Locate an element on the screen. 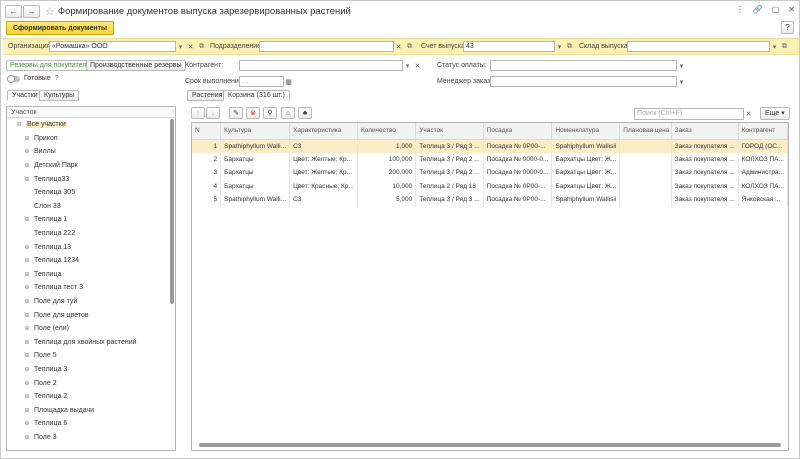 The width and height of the screenshot is (800, 459). warehouse-dropdown-icon: ▾ is located at coordinates (774, 46).